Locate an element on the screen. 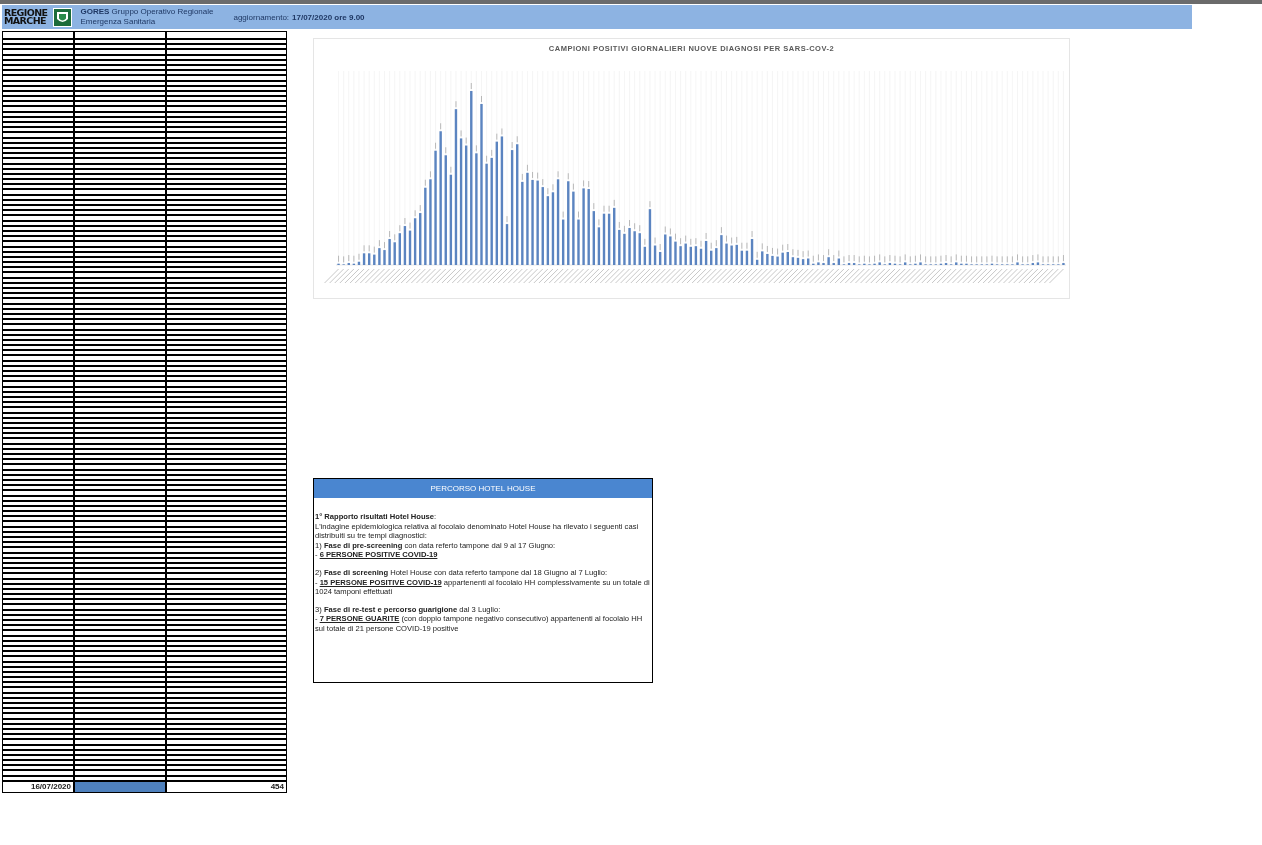 This screenshot has height=845, width=1262. logo: REGIONE MARCHE is located at coordinates (26, 17).